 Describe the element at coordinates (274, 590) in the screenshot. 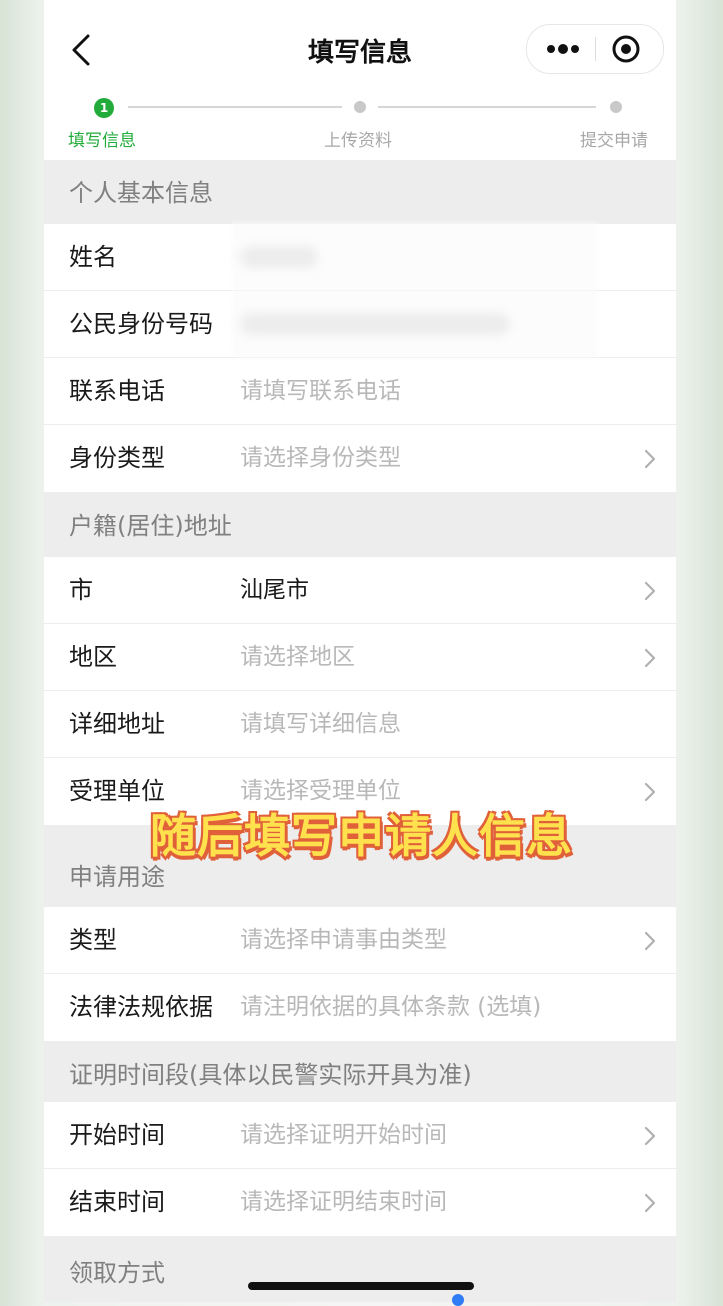

I see `city-value: 汕尾市` at that location.